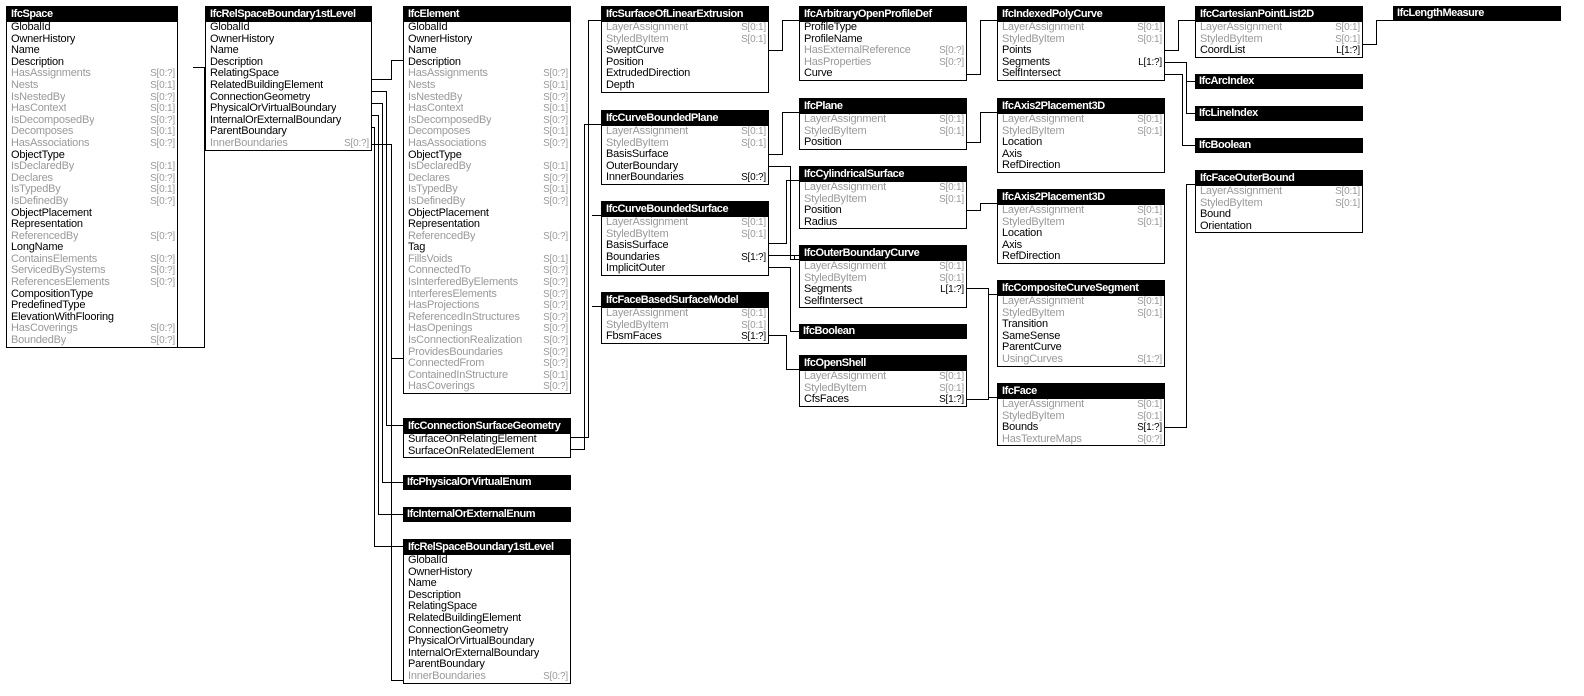 This screenshot has width=1584, height=696. I want to click on attribute-name: ReferencedInStructures, so click(464, 317).